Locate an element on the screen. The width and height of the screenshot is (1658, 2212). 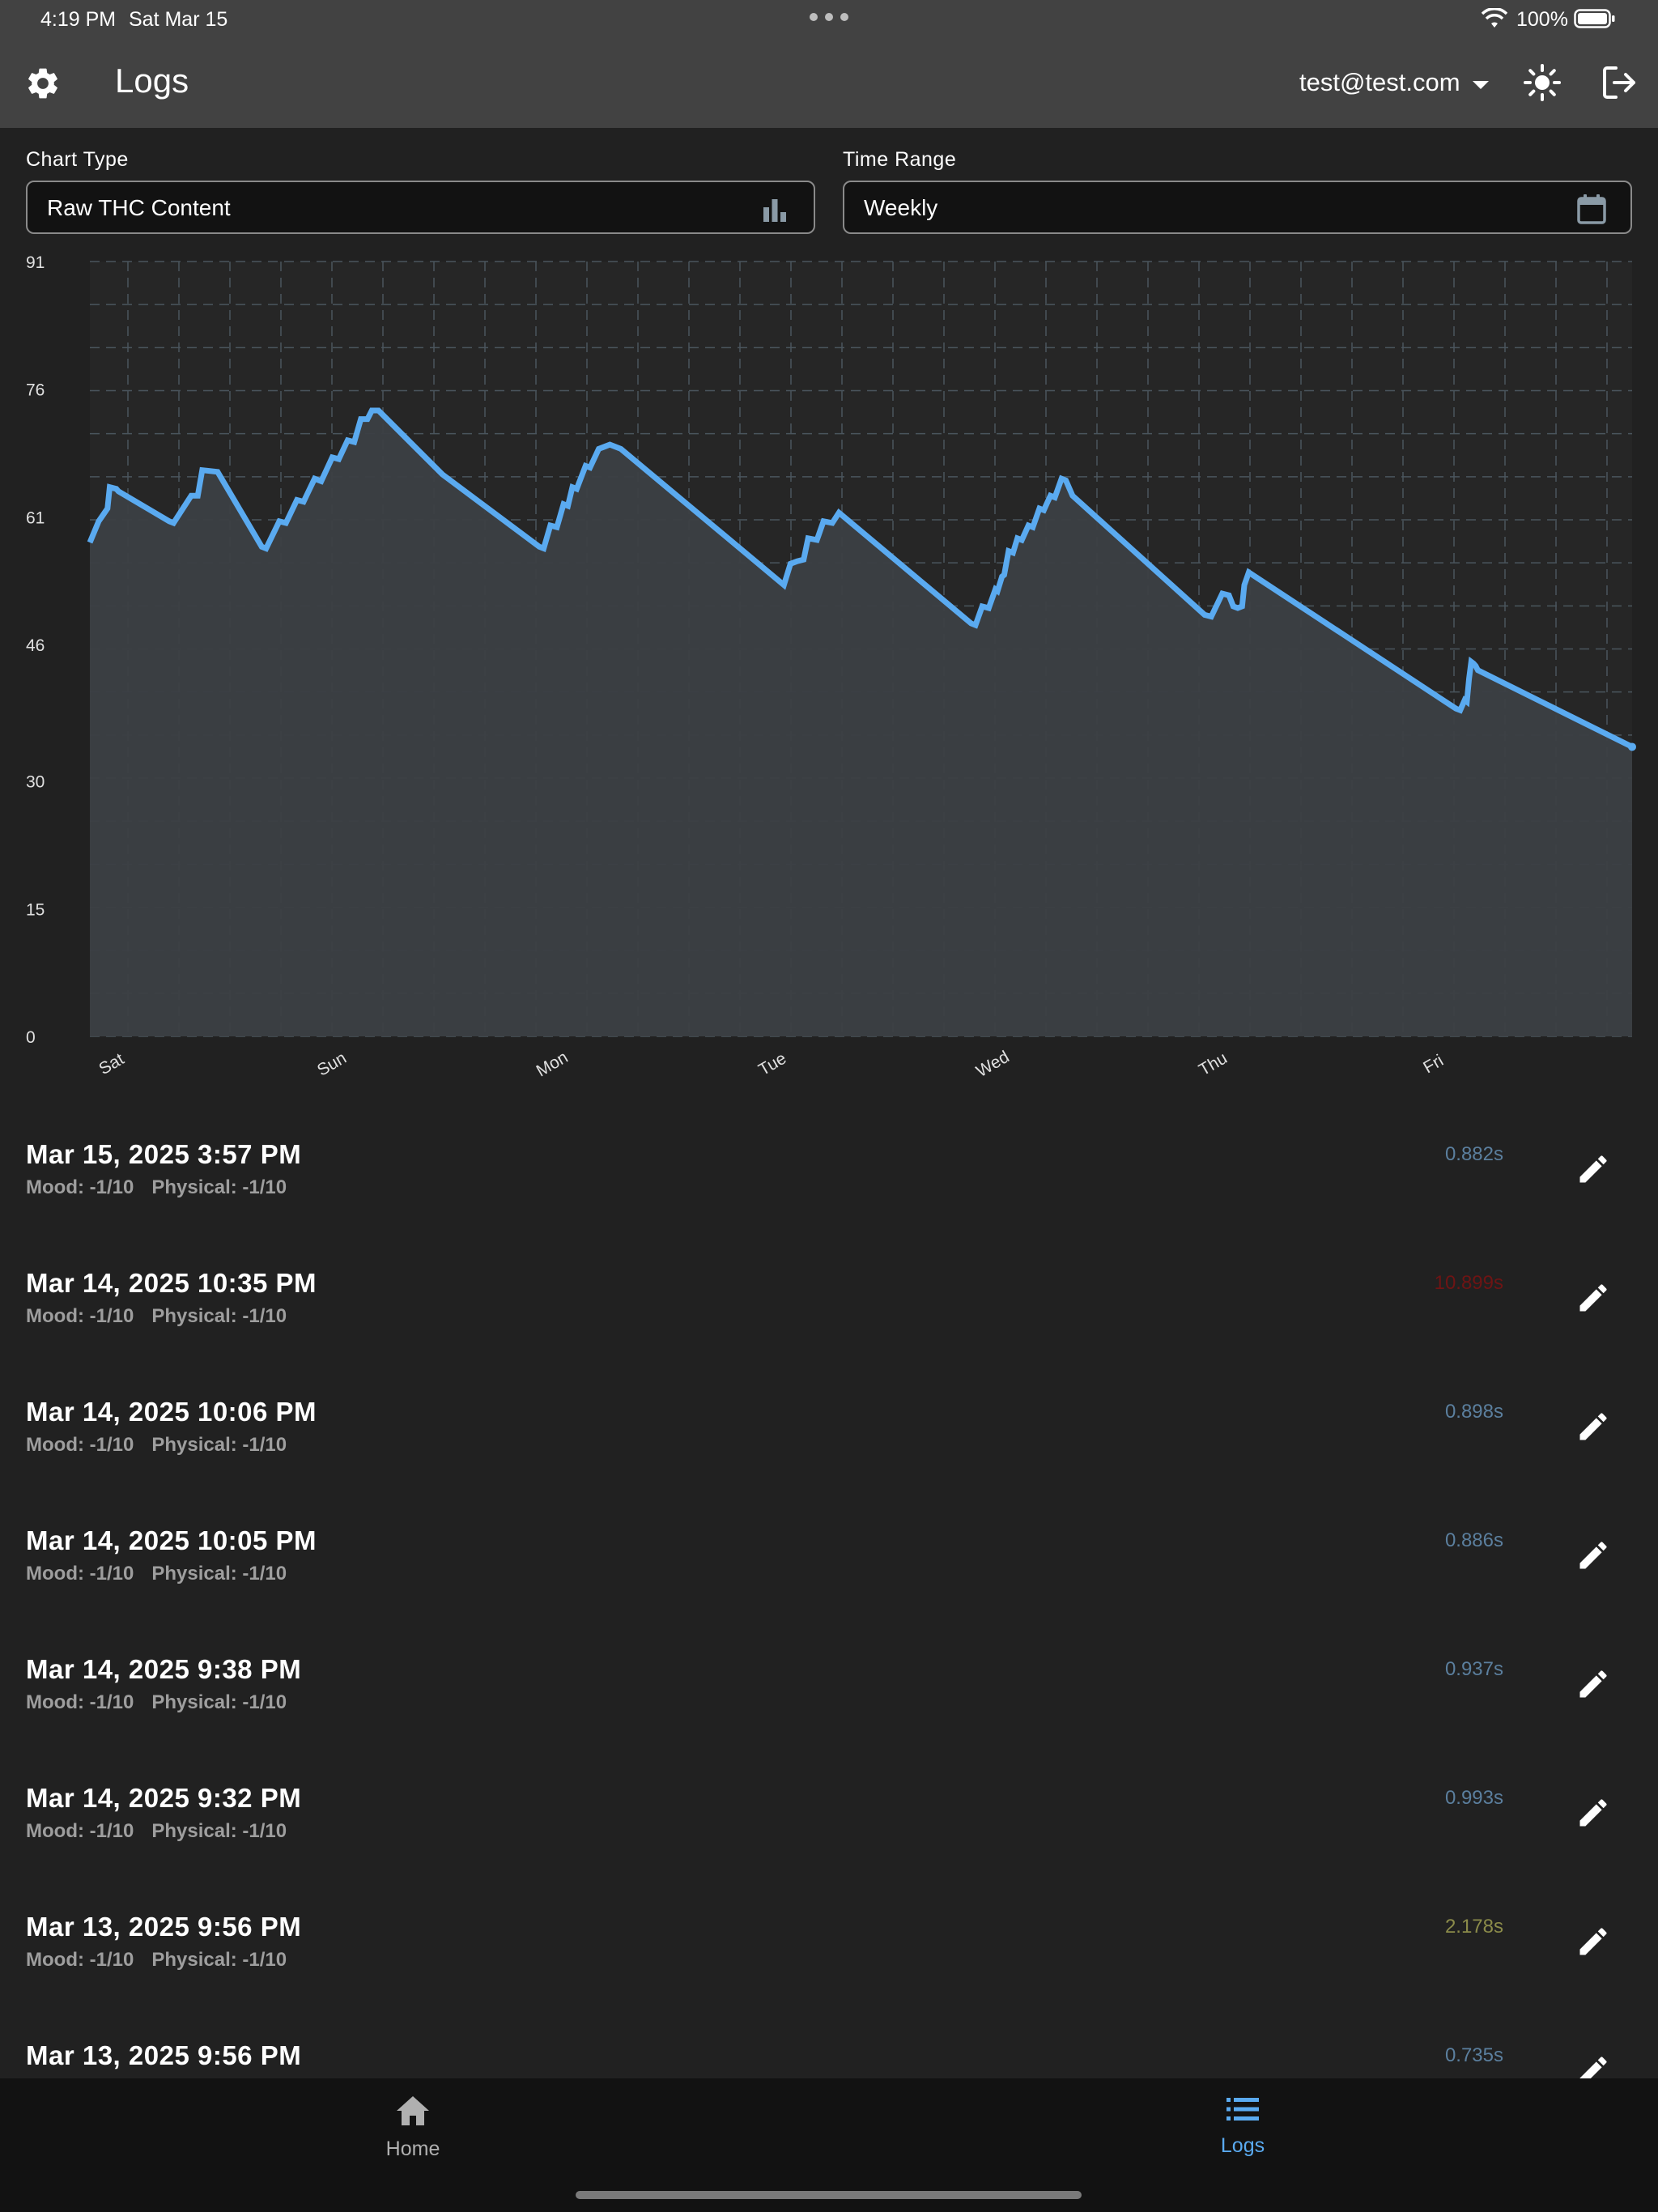
account-dropdown: test@test.com is located at coordinates (1394, 83).